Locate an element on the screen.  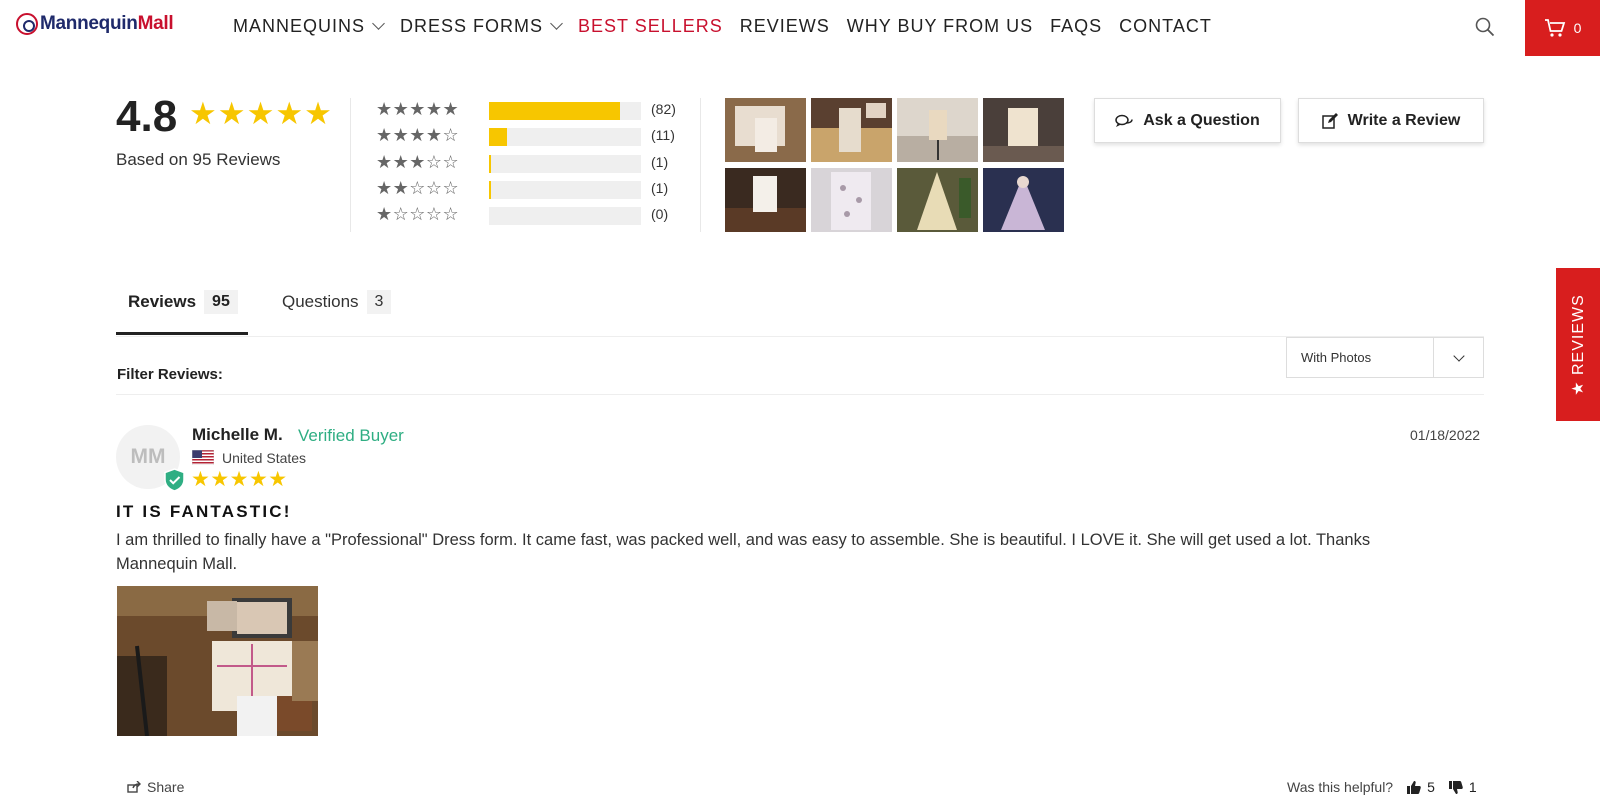
tab-label: Reviews is located at coordinates (162, 301).